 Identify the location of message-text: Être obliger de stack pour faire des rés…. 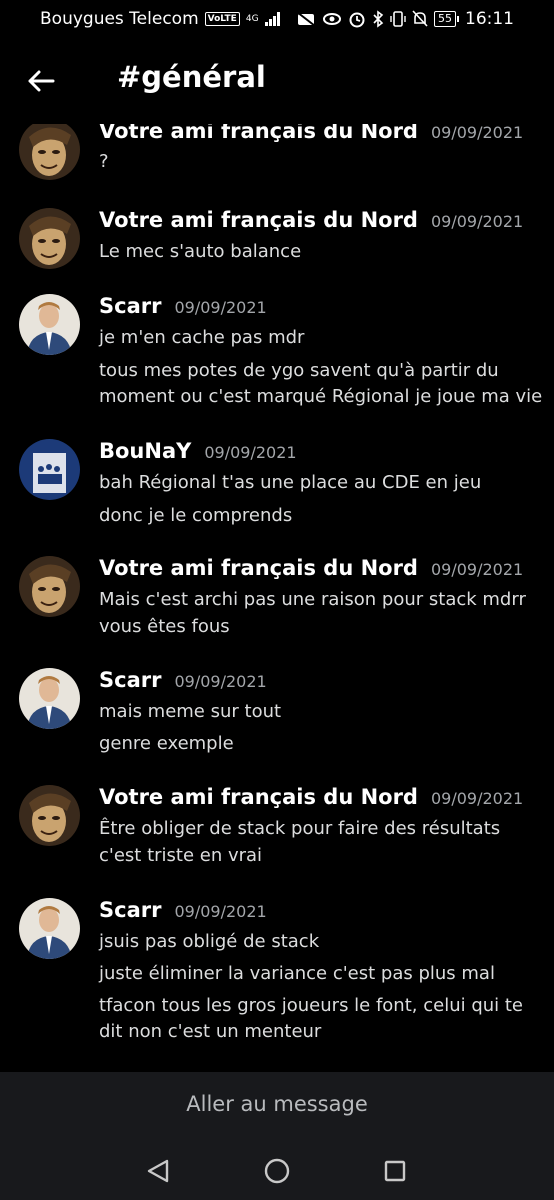
(300, 828).